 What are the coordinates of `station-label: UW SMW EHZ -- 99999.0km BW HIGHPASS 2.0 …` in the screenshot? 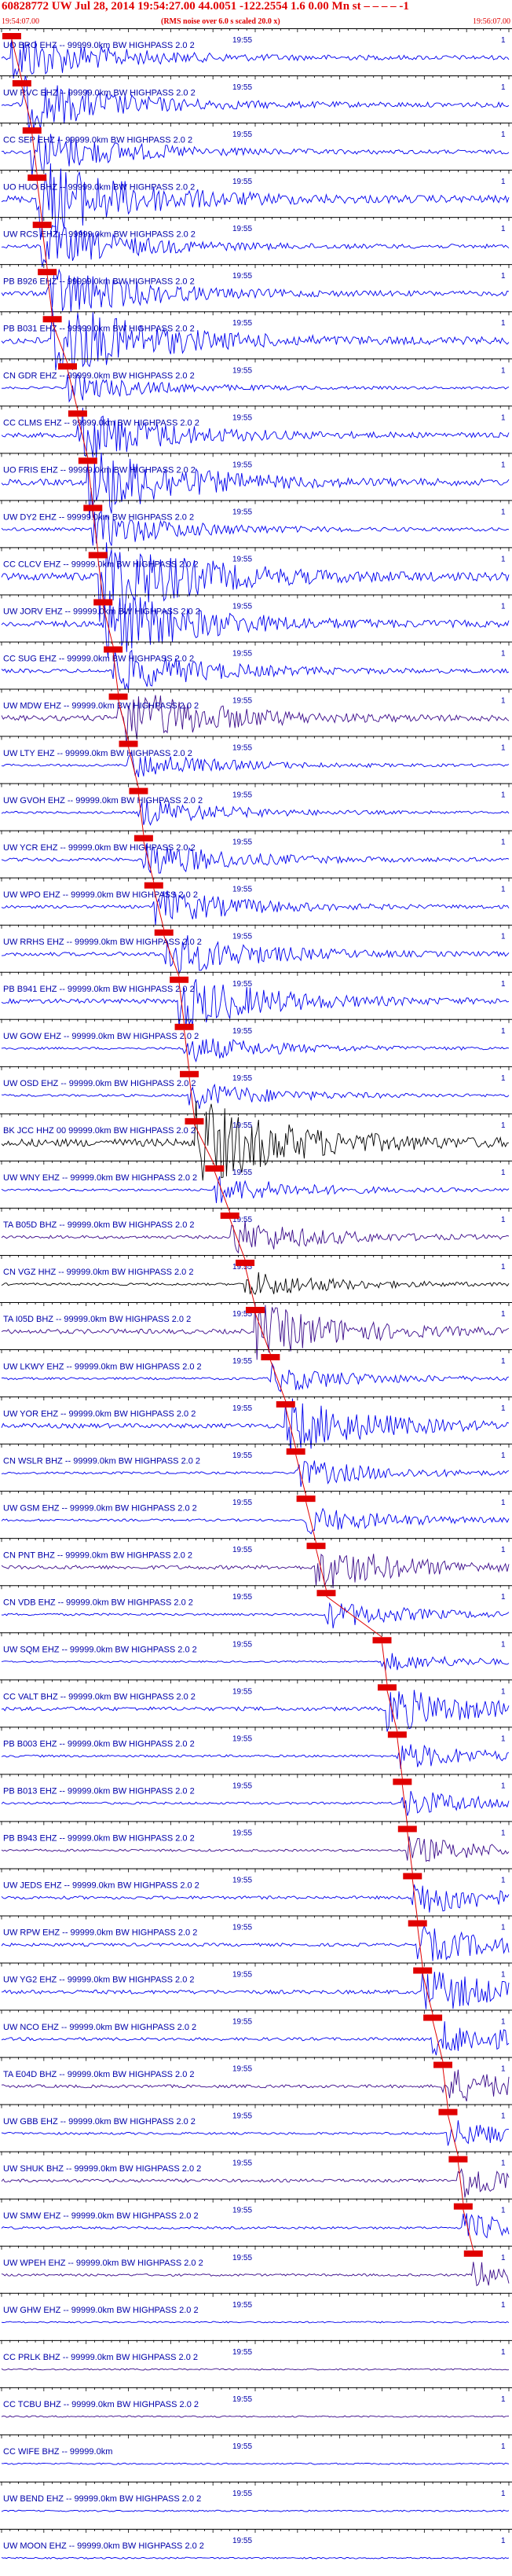 It's located at (101, 2216).